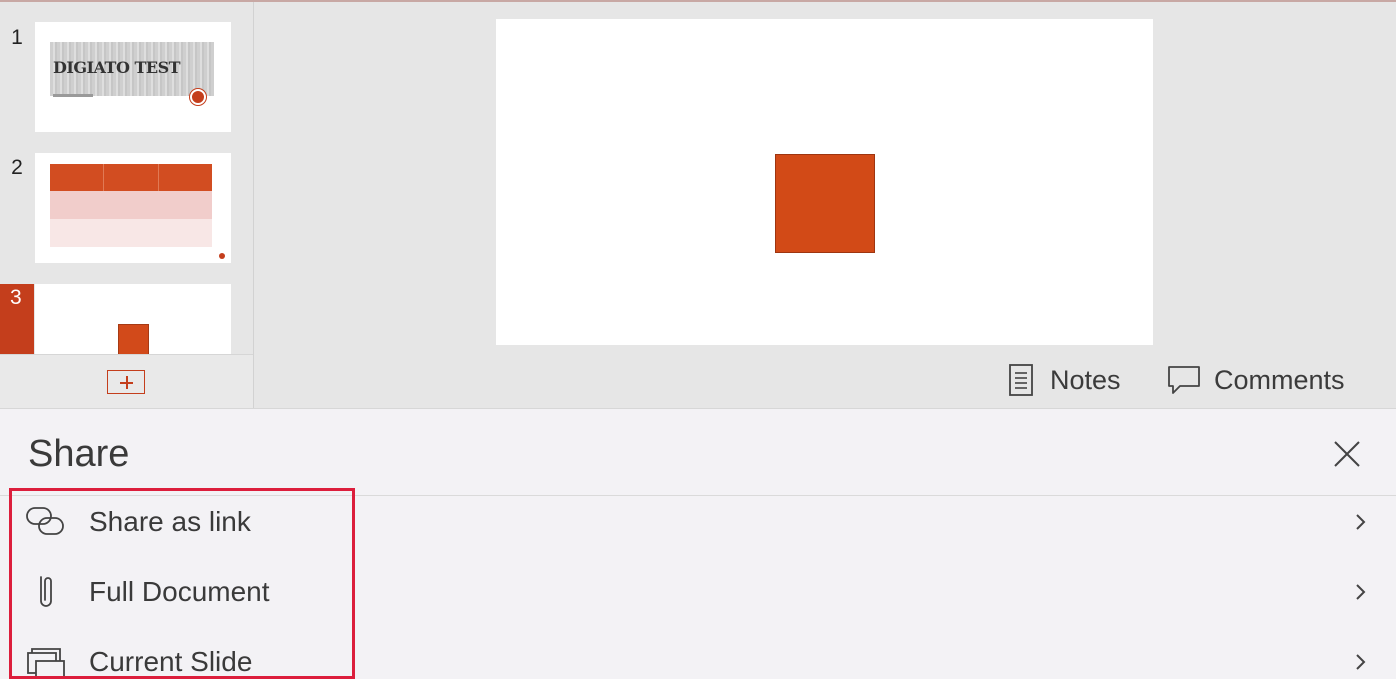  What do you see at coordinates (179, 591) in the screenshot?
I see `full-document-label: Full Document` at bounding box center [179, 591].